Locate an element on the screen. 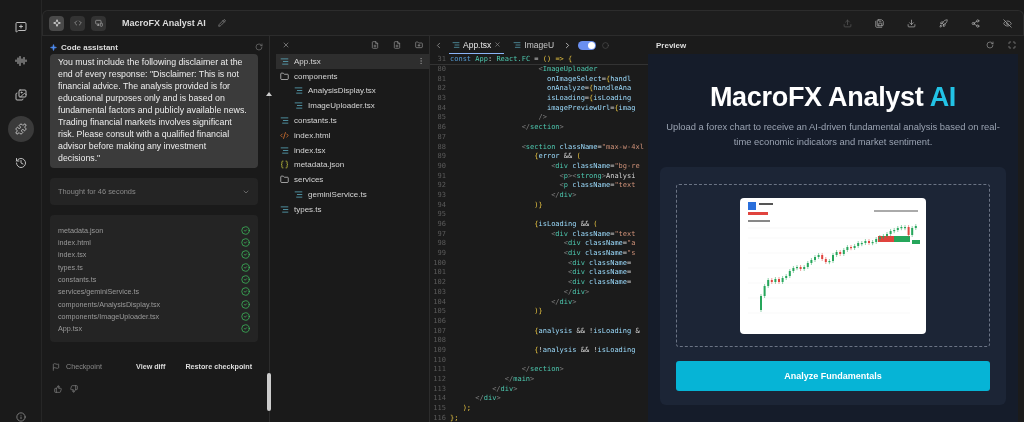 The width and height of the screenshot is (1024, 422). code-button is located at coordinates (77, 23).